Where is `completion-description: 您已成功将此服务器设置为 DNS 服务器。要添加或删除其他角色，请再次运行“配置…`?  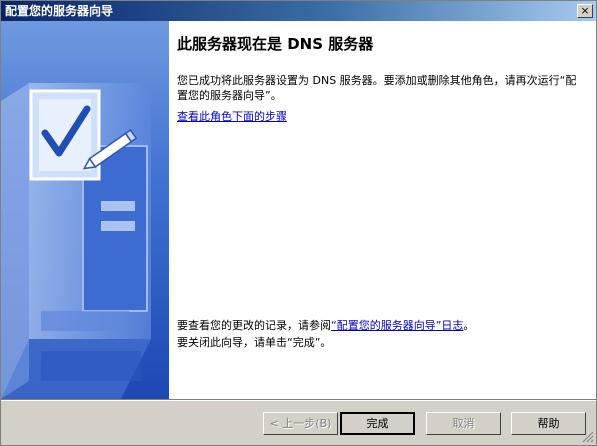 completion-description: 您已成功将此服务器设置为 DNS 服务器。要添加或删除其他角色，请再次运行“配置… is located at coordinates (377, 88).